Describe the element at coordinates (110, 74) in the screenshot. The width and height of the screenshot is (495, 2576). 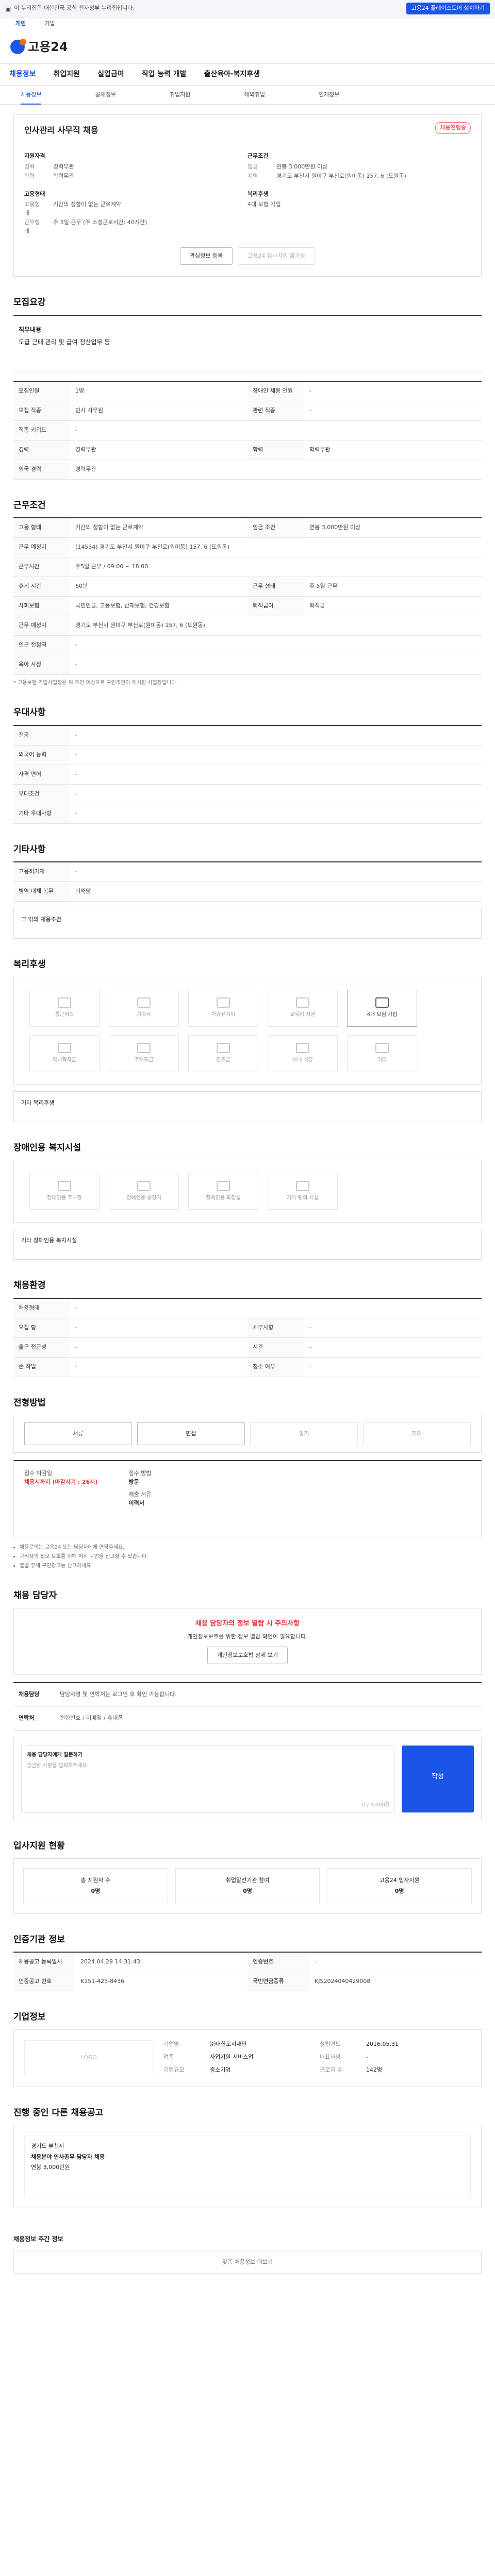
I see `nav-unemployment: 실업급여` at that location.